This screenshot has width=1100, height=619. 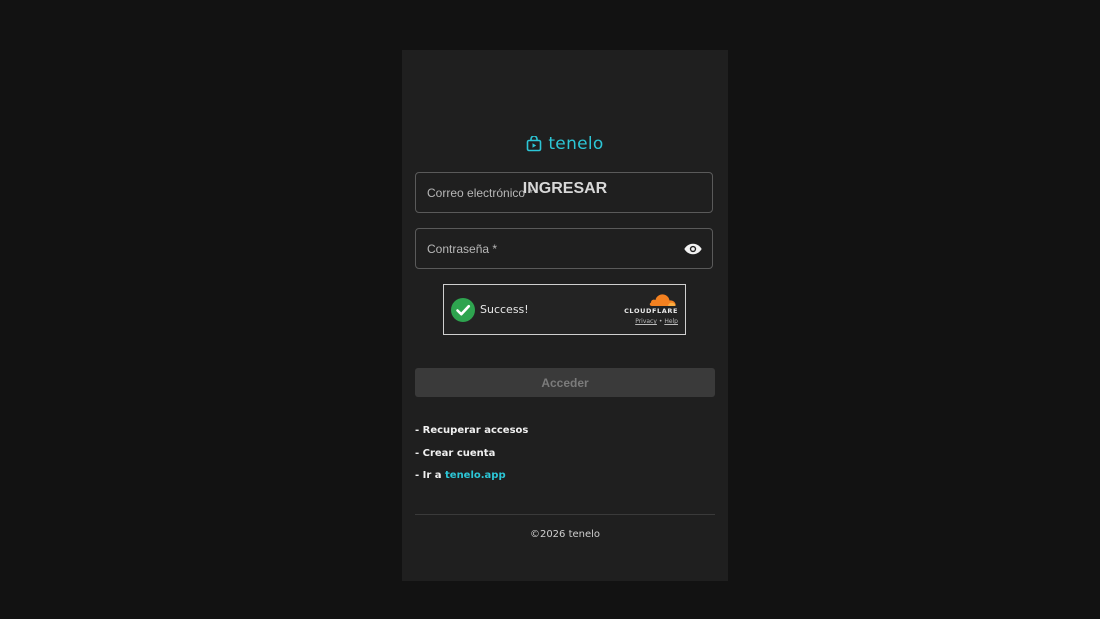 What do you see at coordinates (565, 382) in the screenshot?
I see `submit-button: Acceder` at bounding box center [565, 382].